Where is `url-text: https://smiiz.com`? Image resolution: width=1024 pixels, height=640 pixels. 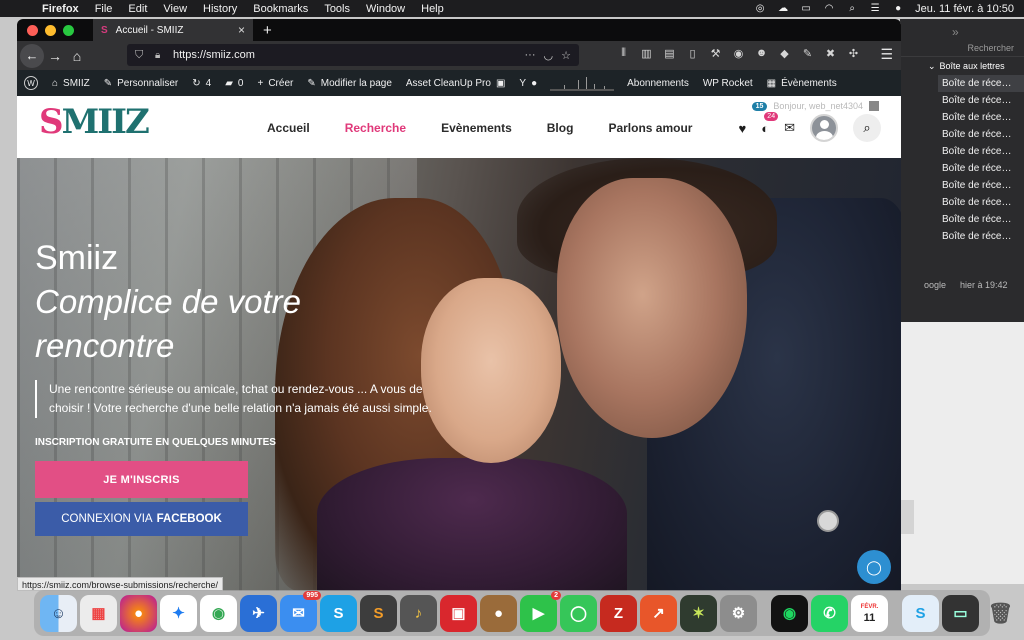
url-text: https://smiiz.com is located at coordinates (214, 55).